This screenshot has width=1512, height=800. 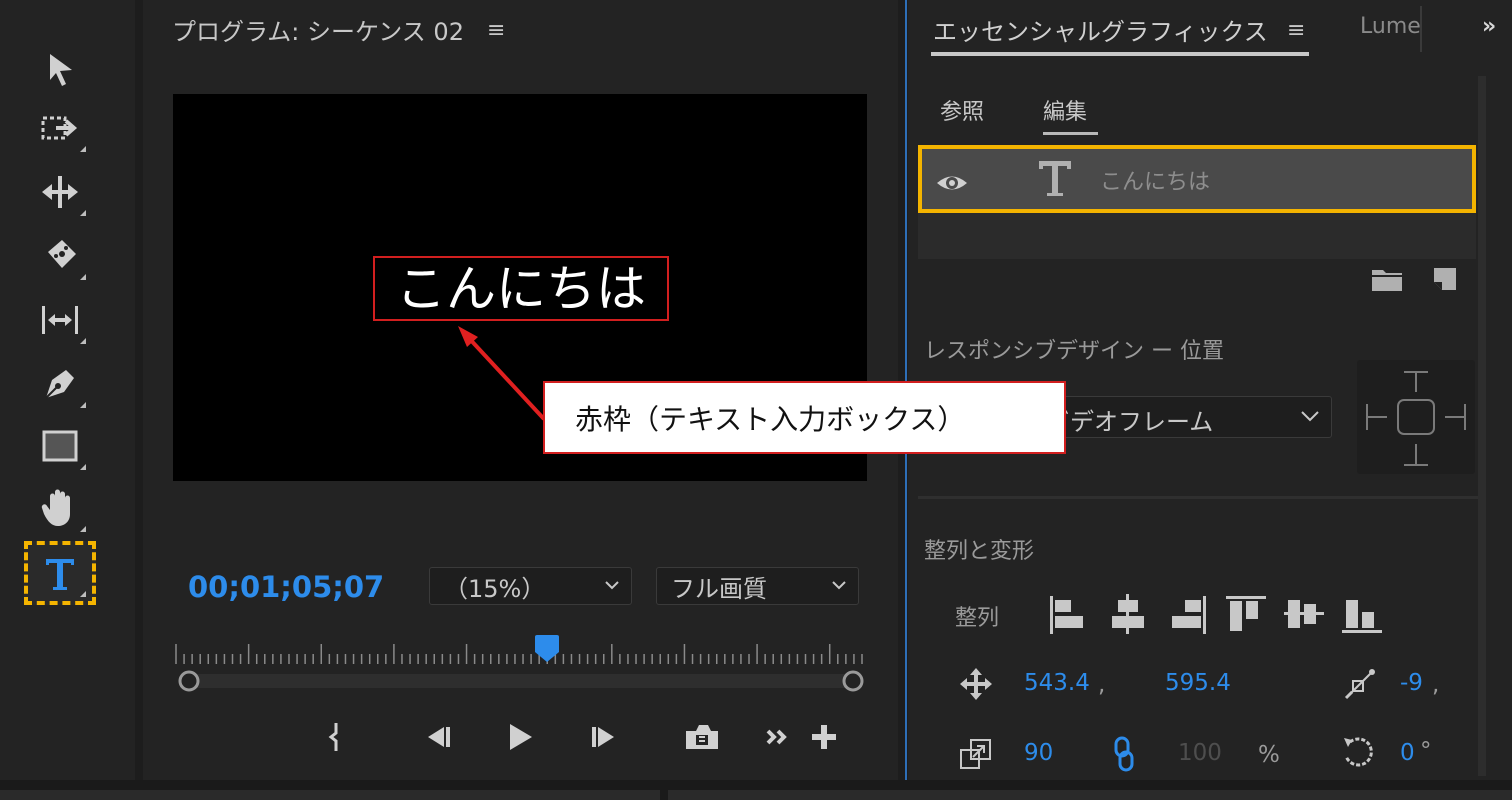 What do you see at coordinates (318, 29) in the screenshot?
I see `program-monitor-title: プログラム: シーケンス 02` at bounding box center [318, 29].